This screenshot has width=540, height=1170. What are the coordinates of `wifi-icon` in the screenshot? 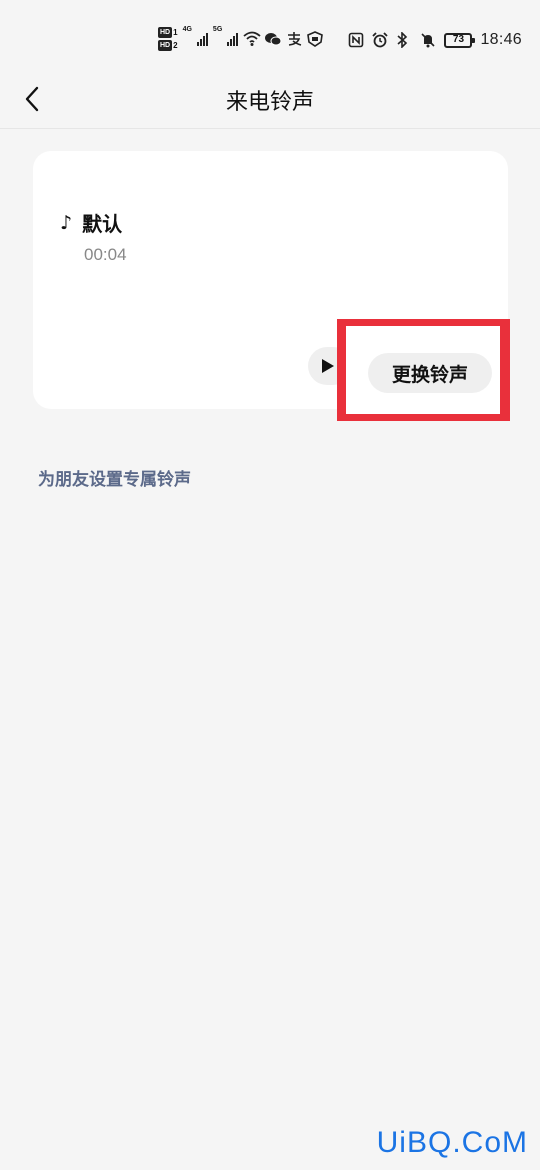 It's located at (252, 39).